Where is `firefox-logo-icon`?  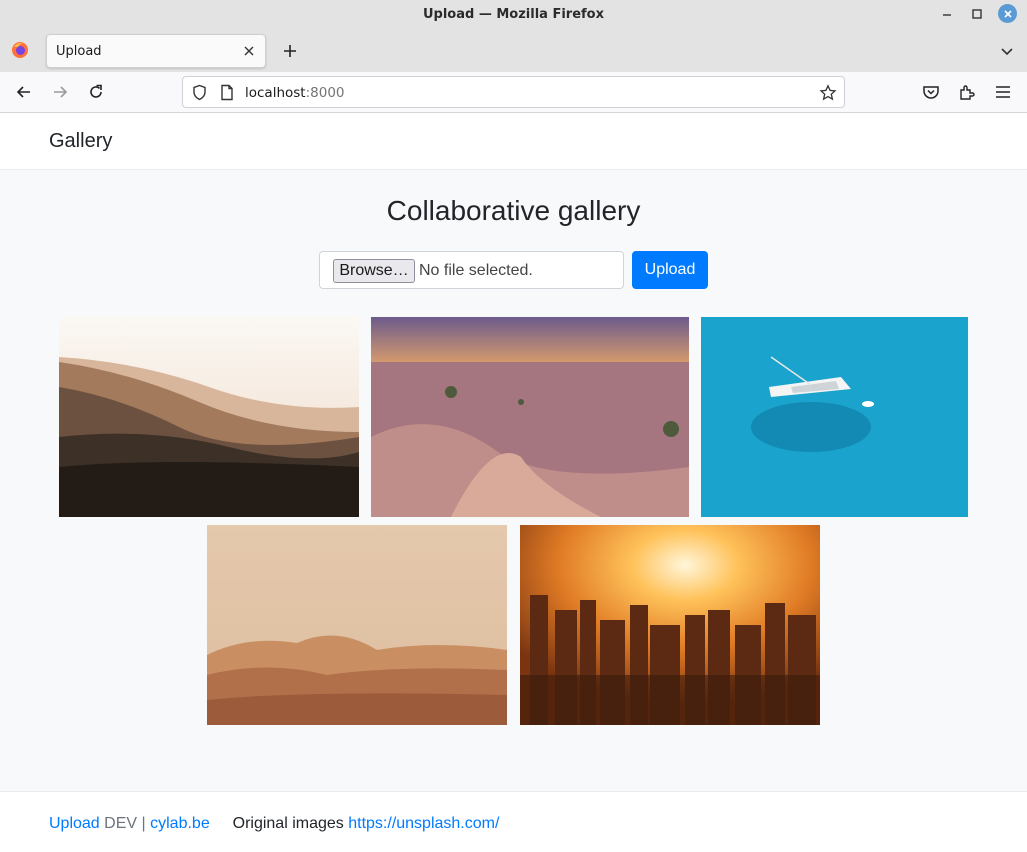 firefox-logo-icon is located at coordinates (20, 50).